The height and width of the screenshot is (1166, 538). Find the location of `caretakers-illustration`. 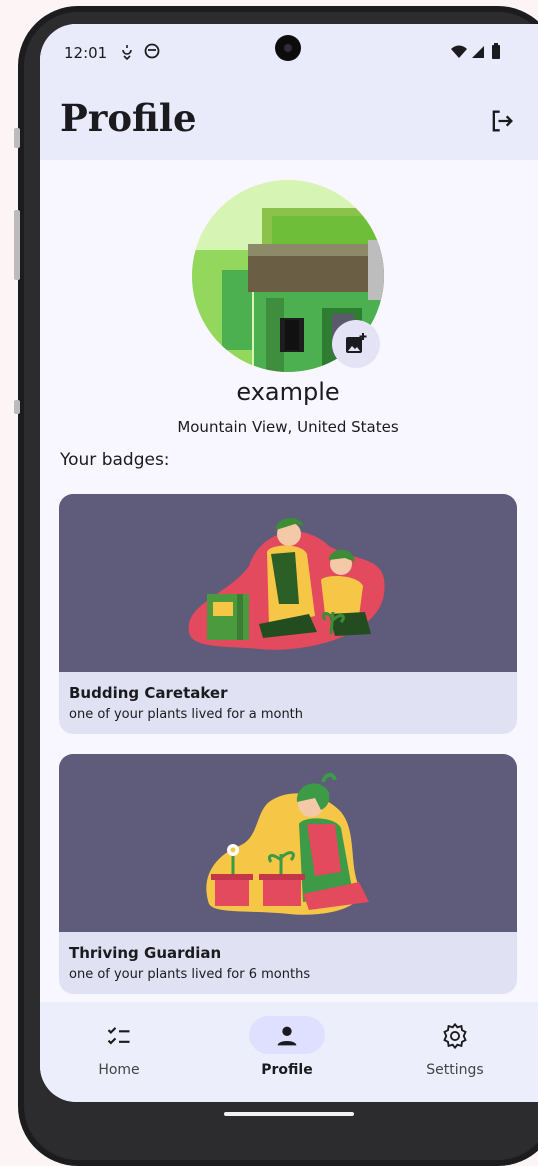

caretakers-illustration is located at coordinates (286, 583).